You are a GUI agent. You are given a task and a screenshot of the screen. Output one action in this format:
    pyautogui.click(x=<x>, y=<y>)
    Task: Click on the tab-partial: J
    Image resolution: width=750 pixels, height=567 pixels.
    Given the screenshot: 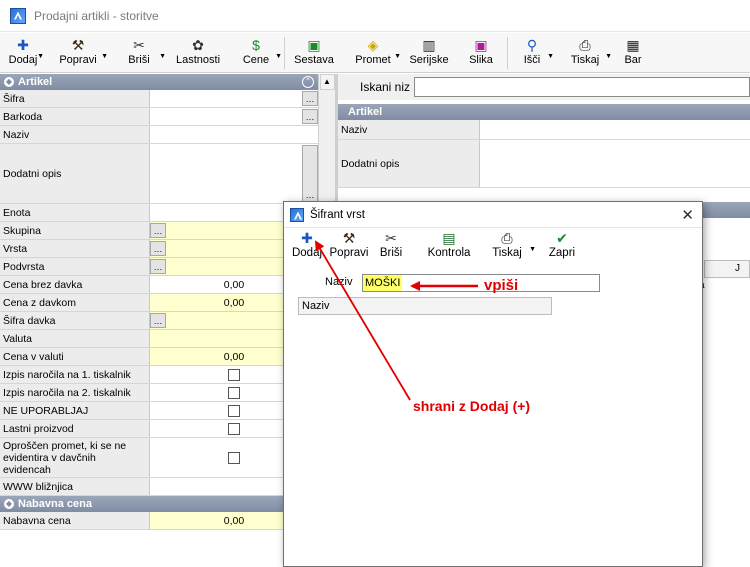 What is the action you would take?
    pyautogui.click(x=727, y=269)
    